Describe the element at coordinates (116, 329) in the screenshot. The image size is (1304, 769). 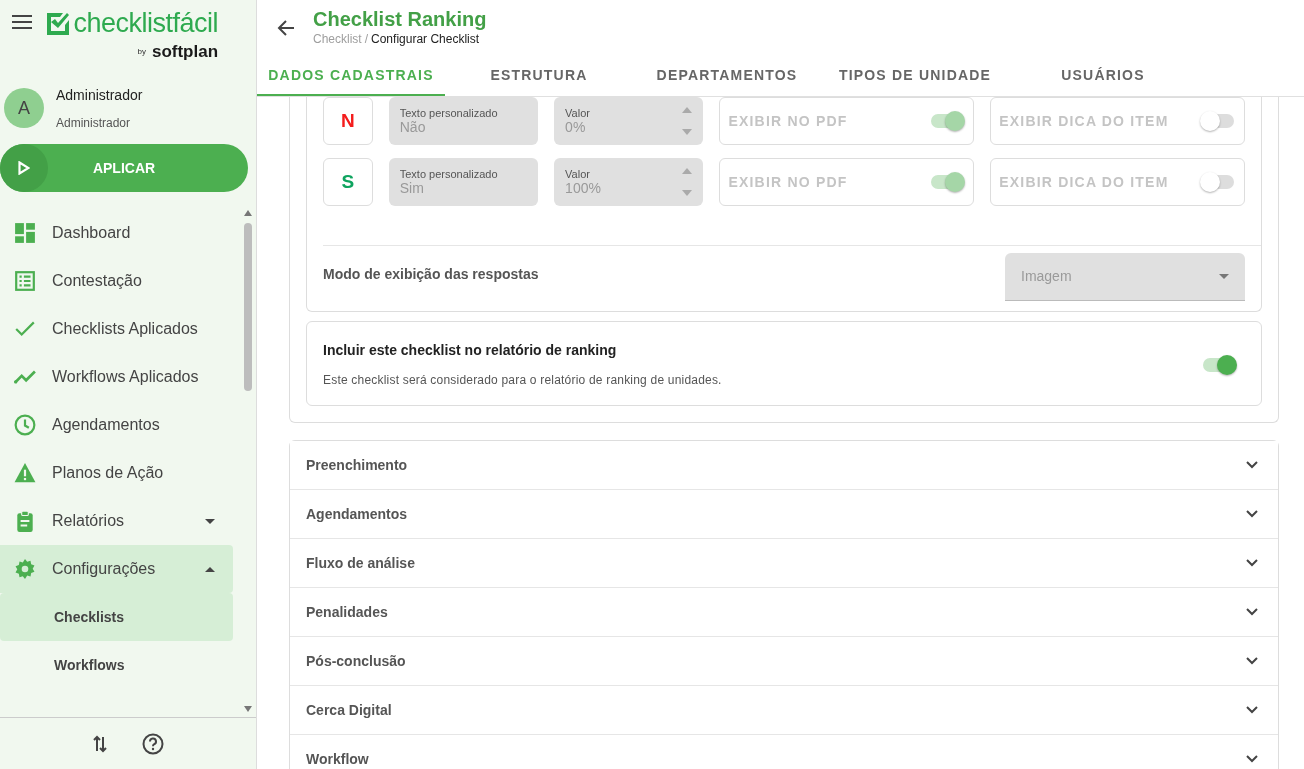
I see `sidebar-item: Checklists Aplicados` at that location.